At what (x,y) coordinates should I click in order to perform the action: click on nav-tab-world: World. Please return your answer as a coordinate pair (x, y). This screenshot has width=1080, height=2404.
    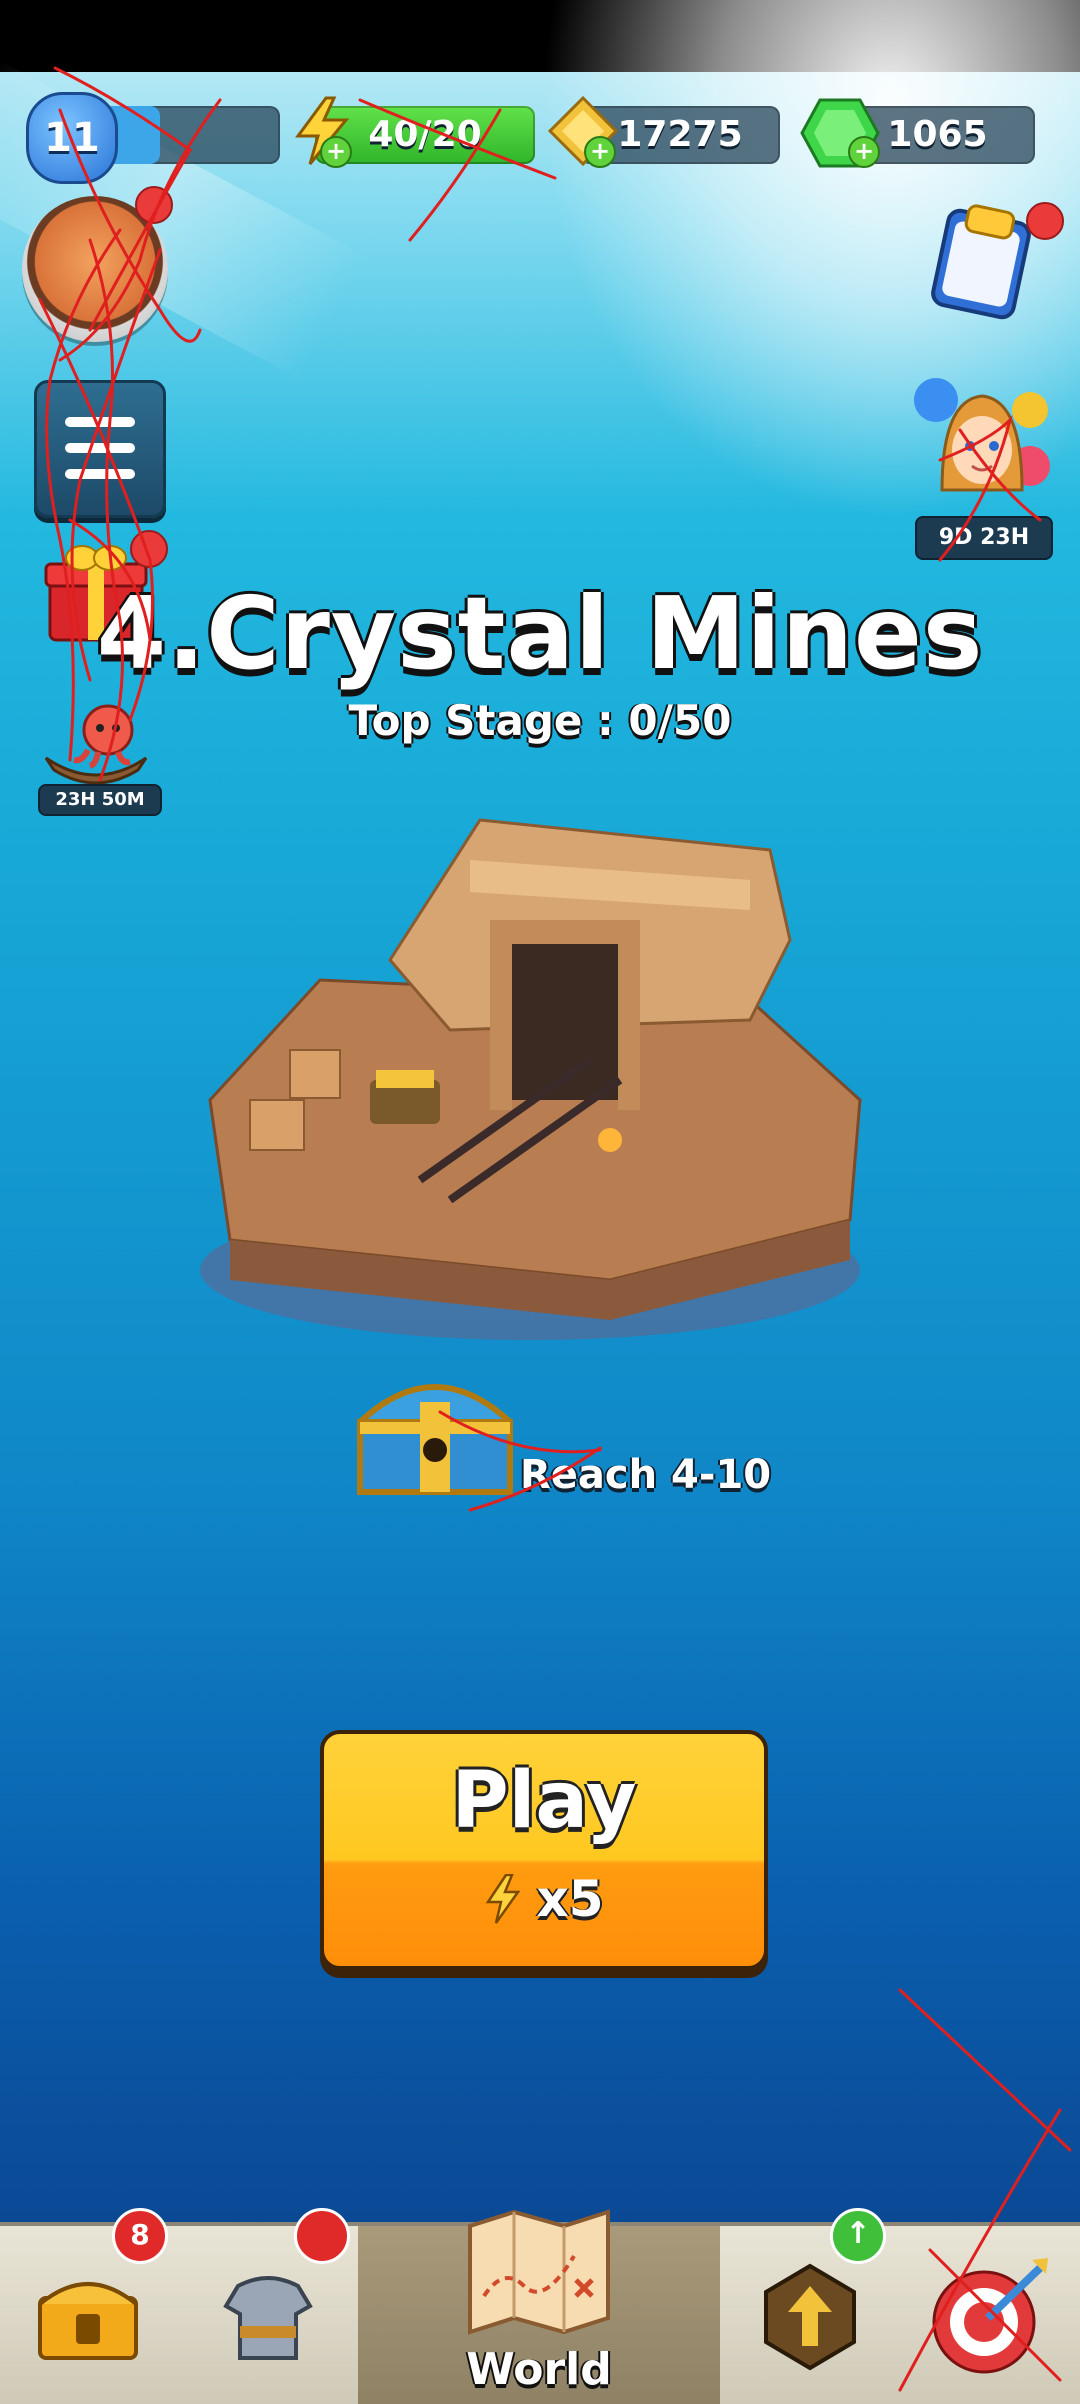
    Looking at the image, I should click on (540, 2306).